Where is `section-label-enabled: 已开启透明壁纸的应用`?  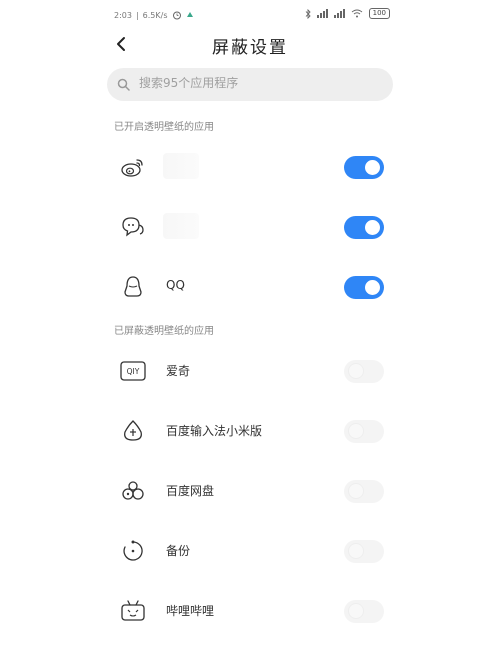
section-label-enabled: 已开启透明壁纸的应用 is located at coordinates (164, 127).